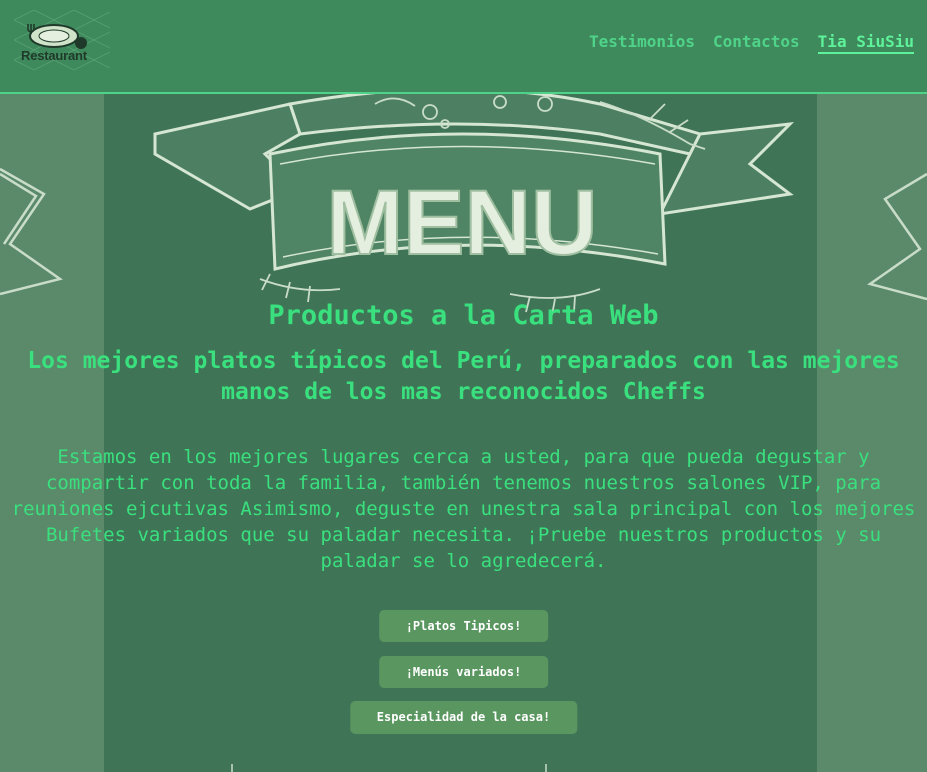  I want to click on page-title: Productos a la Carta Web, so click(463, 315).